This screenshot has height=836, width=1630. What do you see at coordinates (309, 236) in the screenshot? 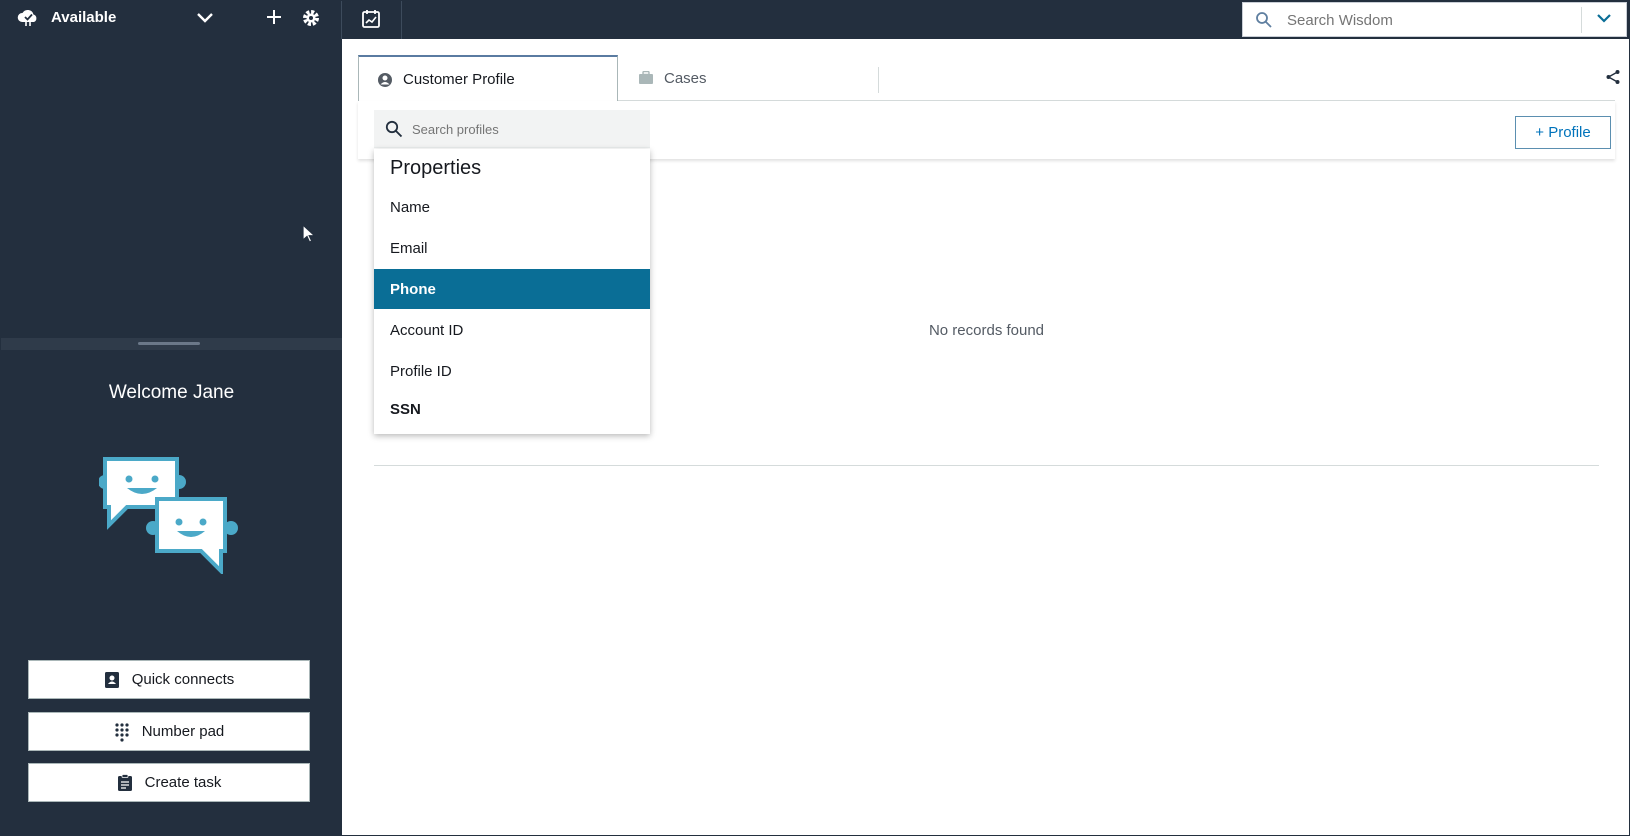
I see `mouse-cursor-icon` at bounding box center [309, 236].